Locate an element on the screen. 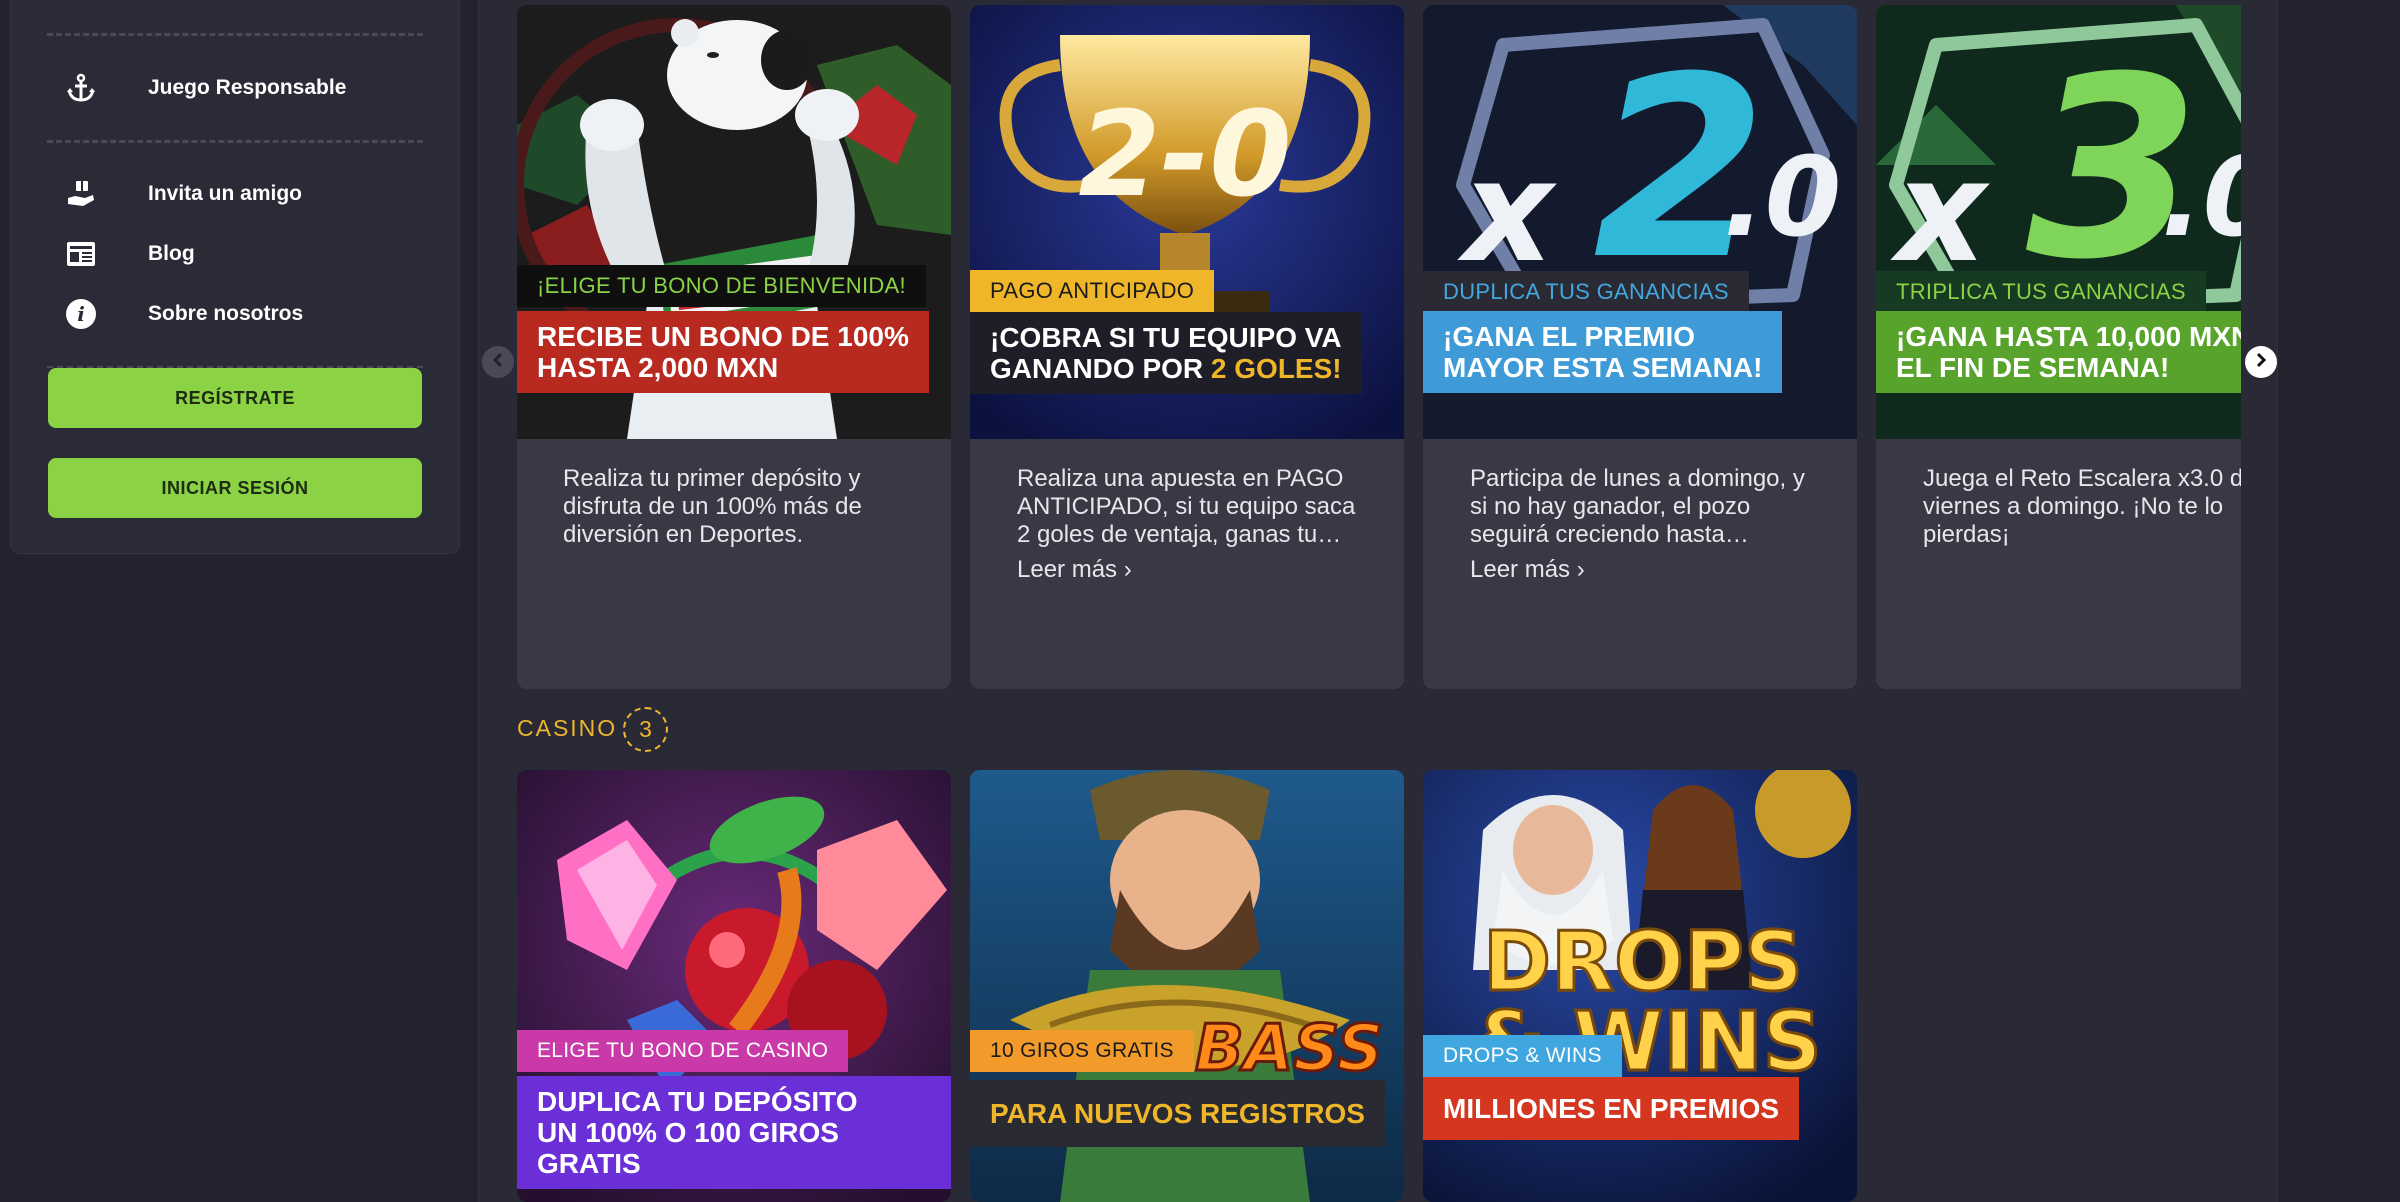 Image resolution: width=2400 pixels, height=1202 pixels. section-title-casino: CASINO is located at coordinates (567, 728).